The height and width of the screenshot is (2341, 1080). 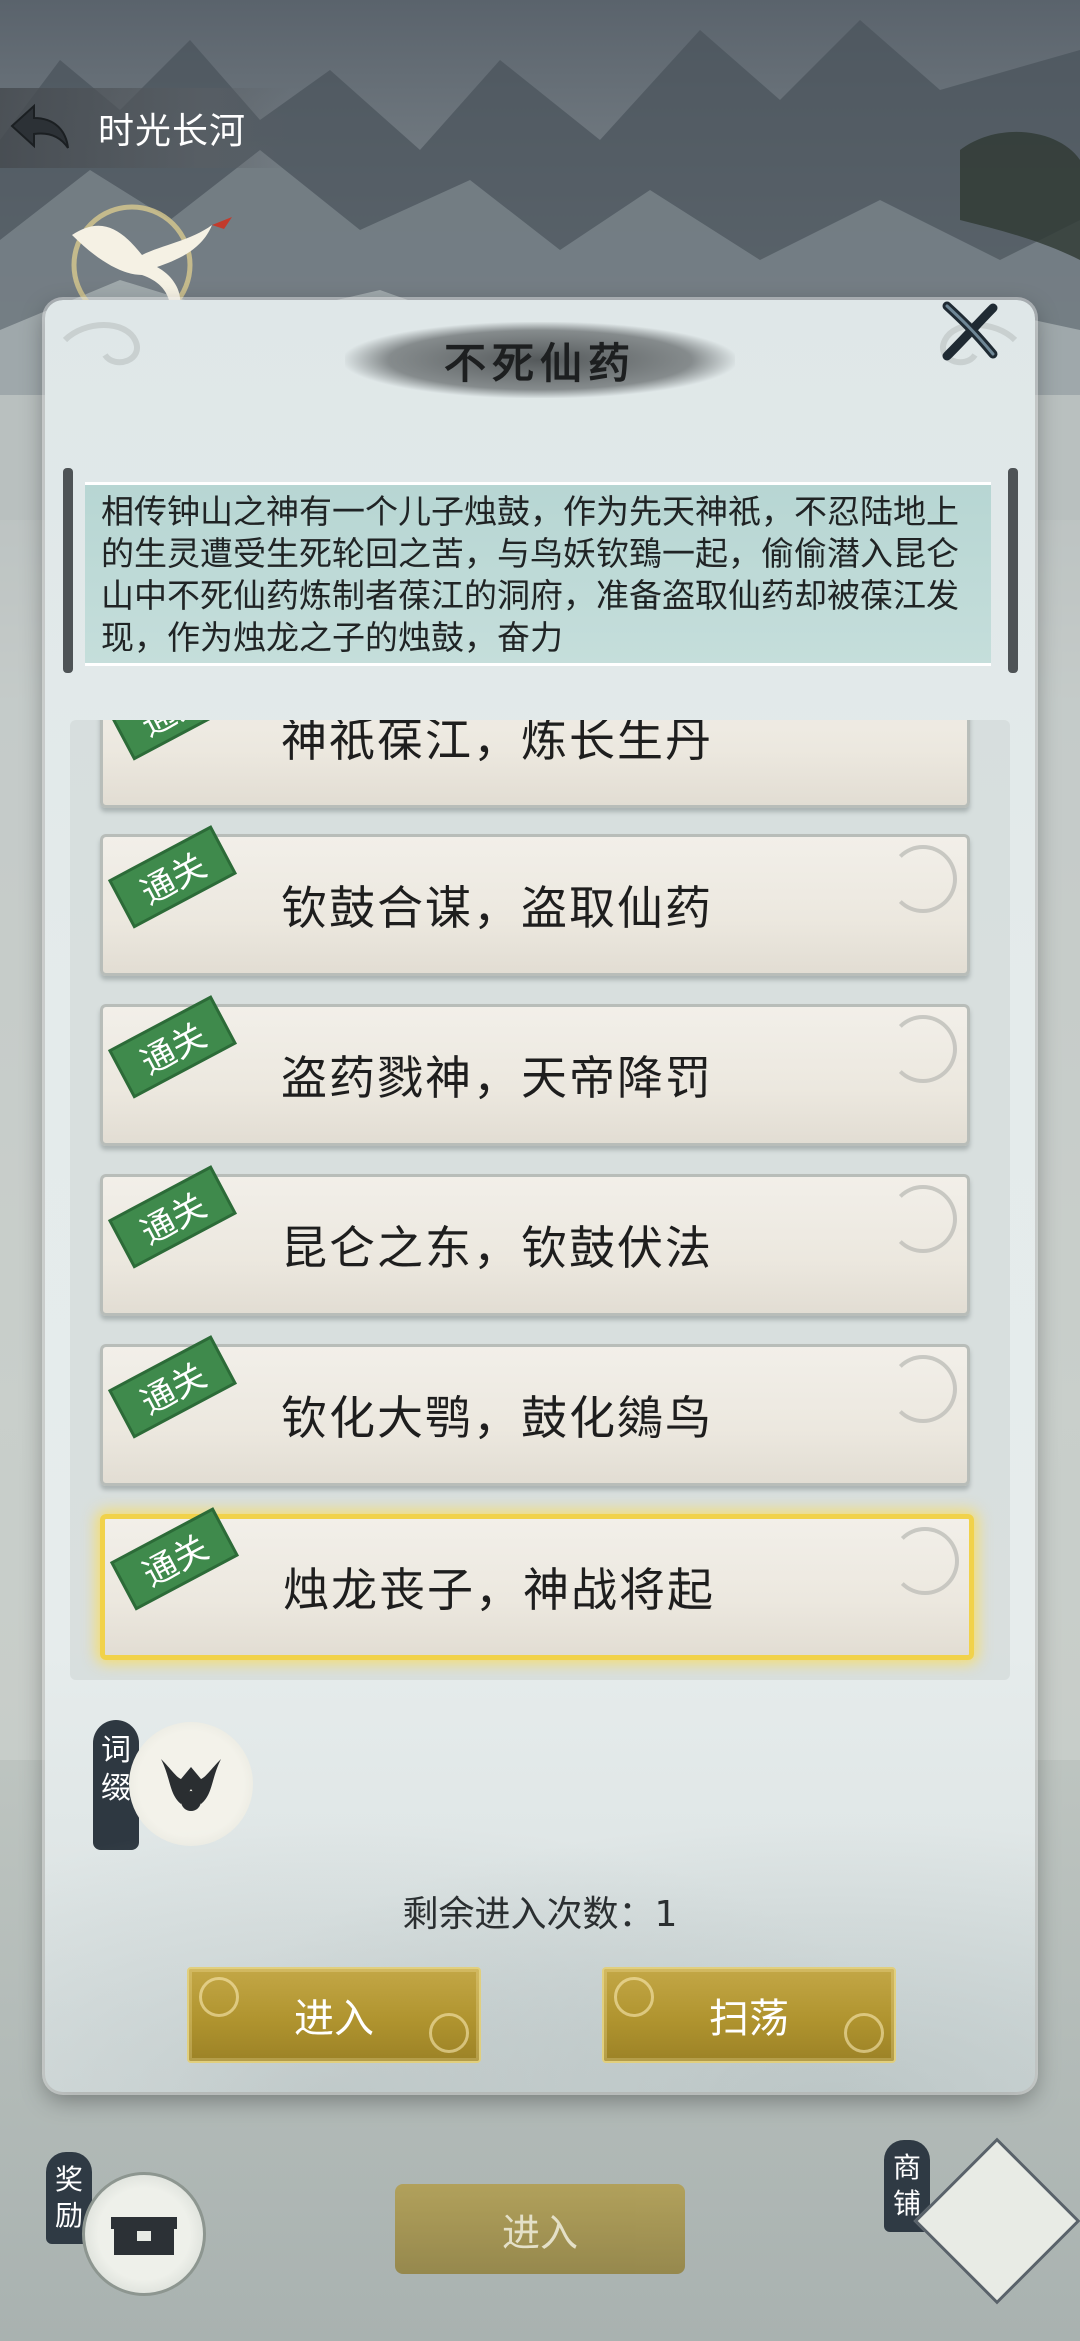 I want to click on level-item: 通关 钦化大鹗，鼓化鵕鸟, so click(x=535, y=1410).